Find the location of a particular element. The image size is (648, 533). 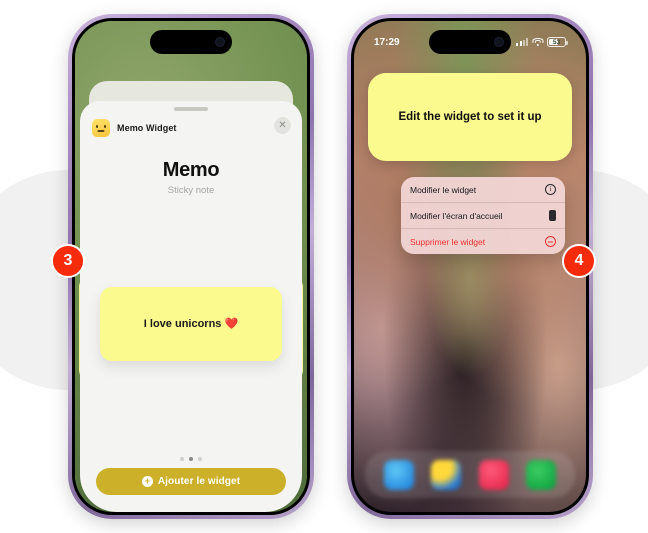

context-menu-item-label: Supprimer le widget is located at coordinates (448, 241).